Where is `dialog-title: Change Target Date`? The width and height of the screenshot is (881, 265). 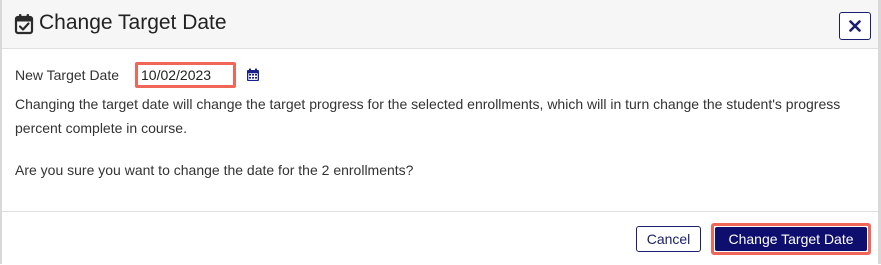
dialog-title: Change Target Date is located at coordinates (133, 22).